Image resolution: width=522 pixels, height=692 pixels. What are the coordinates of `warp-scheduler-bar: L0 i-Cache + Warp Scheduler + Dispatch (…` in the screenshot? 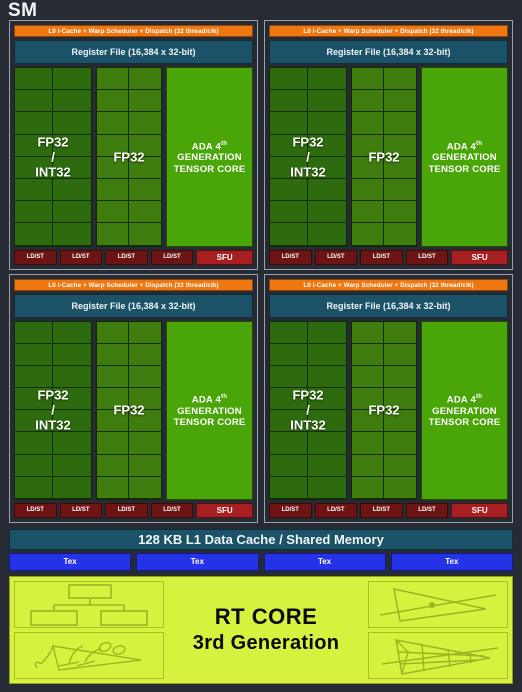 It's located at (133, 31).